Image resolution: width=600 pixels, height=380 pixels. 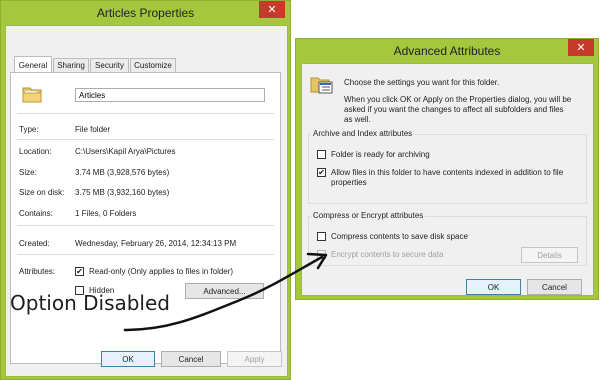 What do you see at coordinates (225, 292) in the screenshot?
I see `annotation-arrow` at bounding box center [225, 292].